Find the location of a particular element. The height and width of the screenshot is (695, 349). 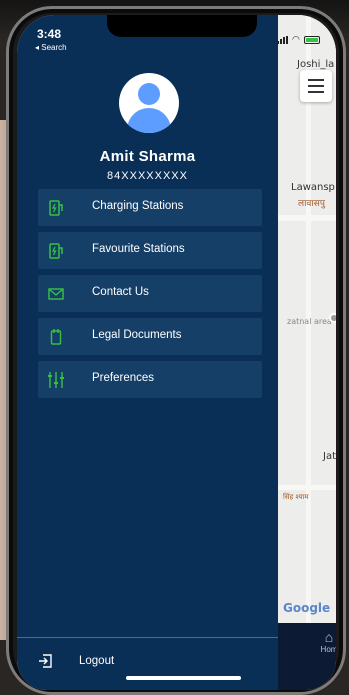

tab-home: ⌂ Hom is located at coordinates (326, 641).